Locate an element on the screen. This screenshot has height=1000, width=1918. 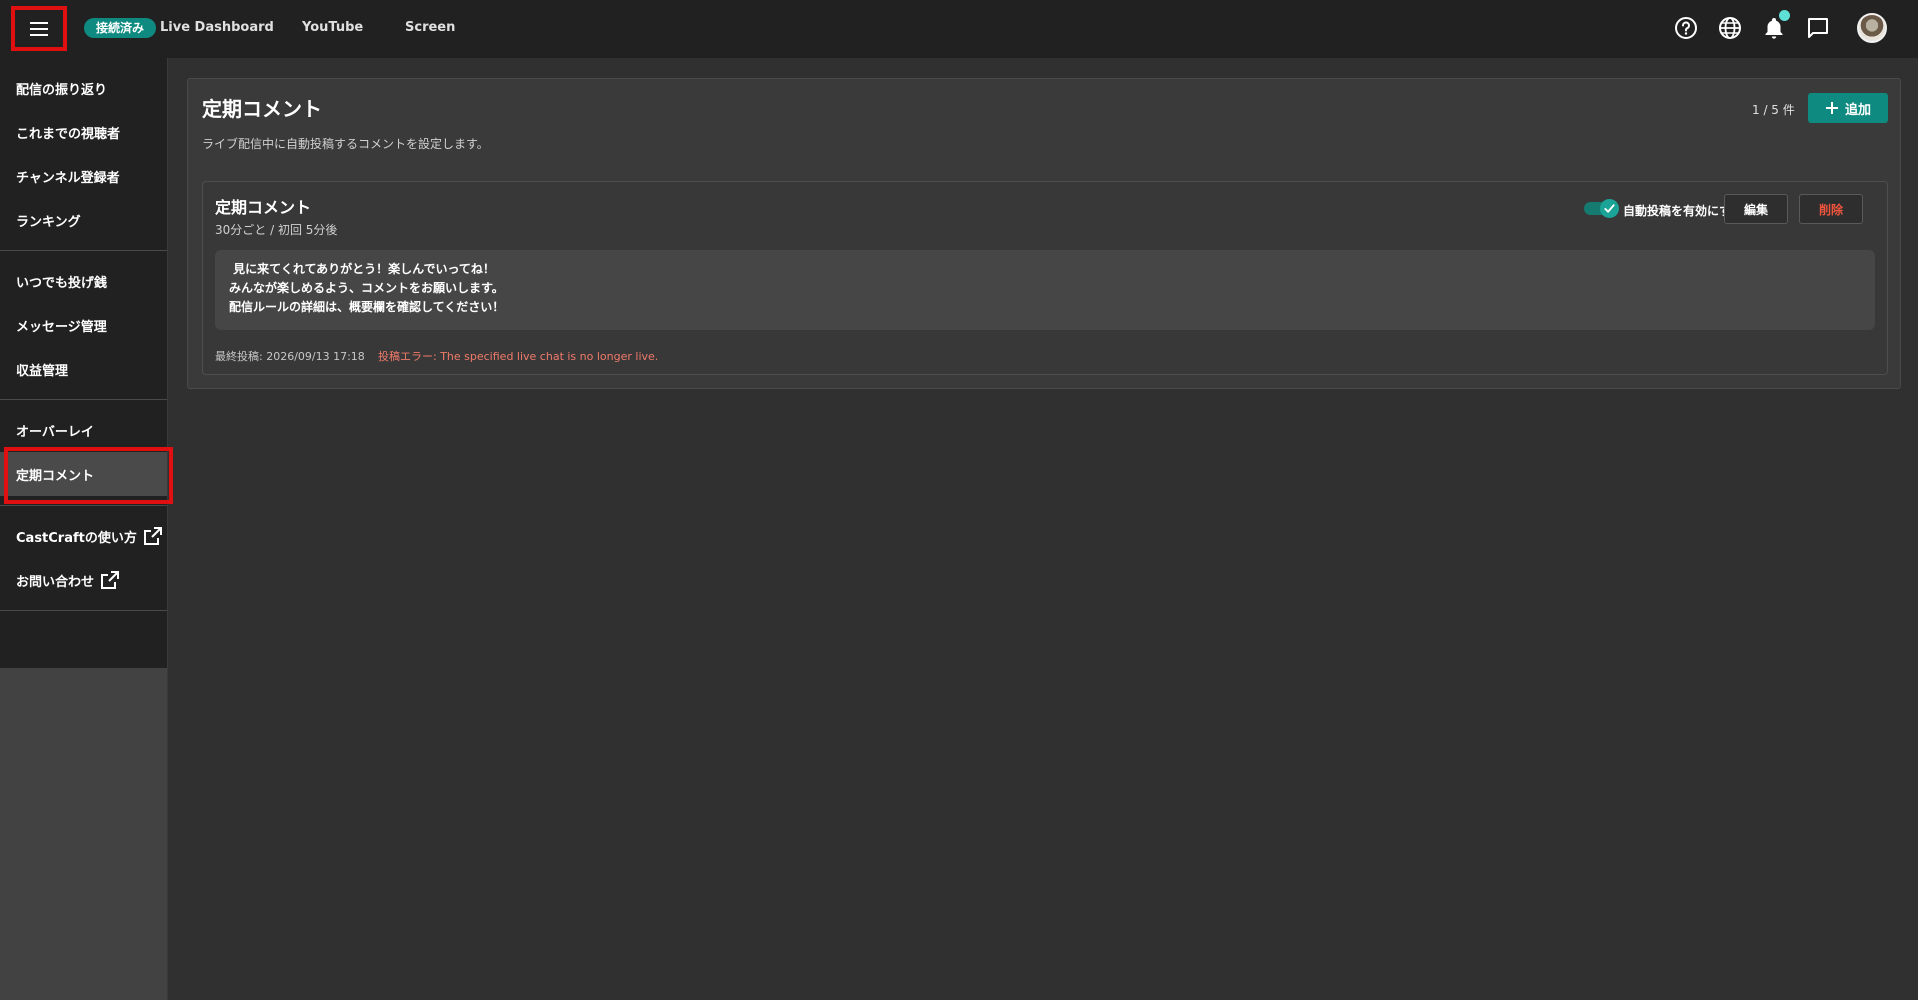
notification-dot is located at coordinates (1784, 15).